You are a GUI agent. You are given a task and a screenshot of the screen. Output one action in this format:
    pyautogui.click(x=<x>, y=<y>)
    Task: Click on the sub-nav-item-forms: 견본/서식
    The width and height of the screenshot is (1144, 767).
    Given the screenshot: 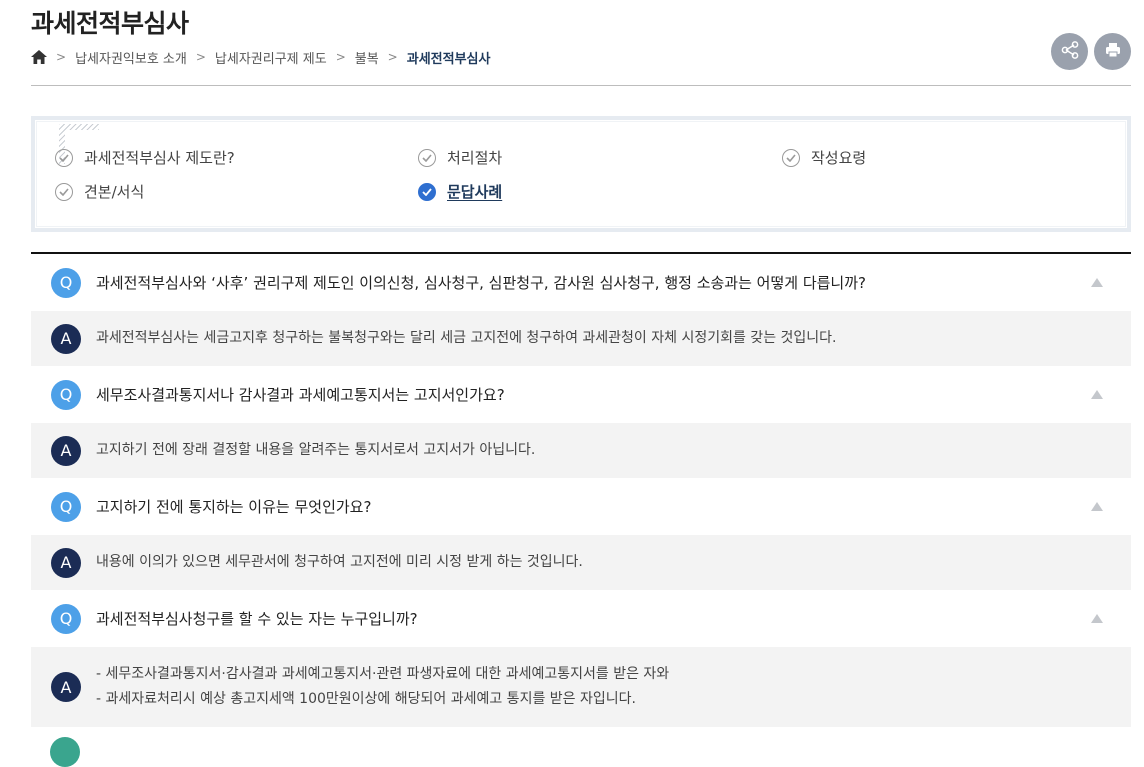 What is the action you would take?
    pyautogui.click(x=99, y=191)
    